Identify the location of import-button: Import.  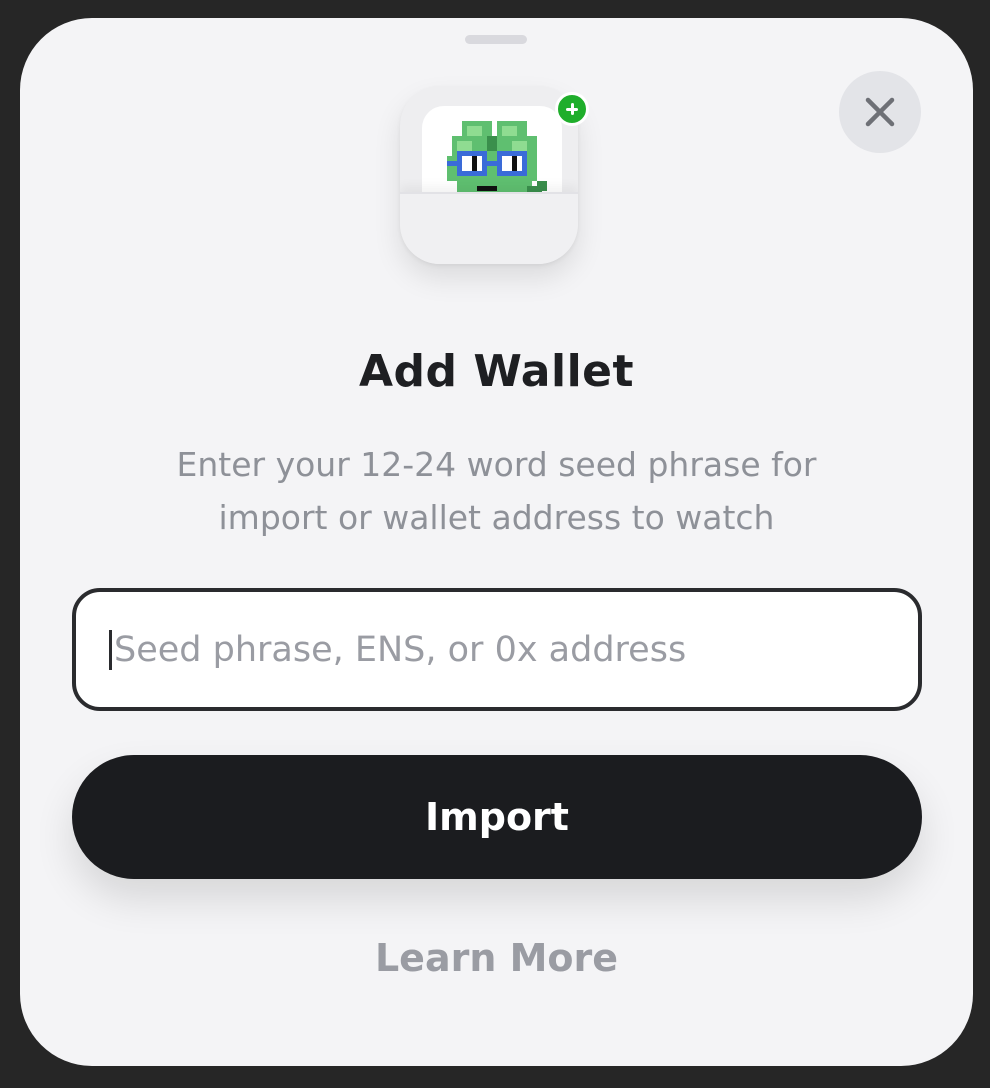
(497, 817).